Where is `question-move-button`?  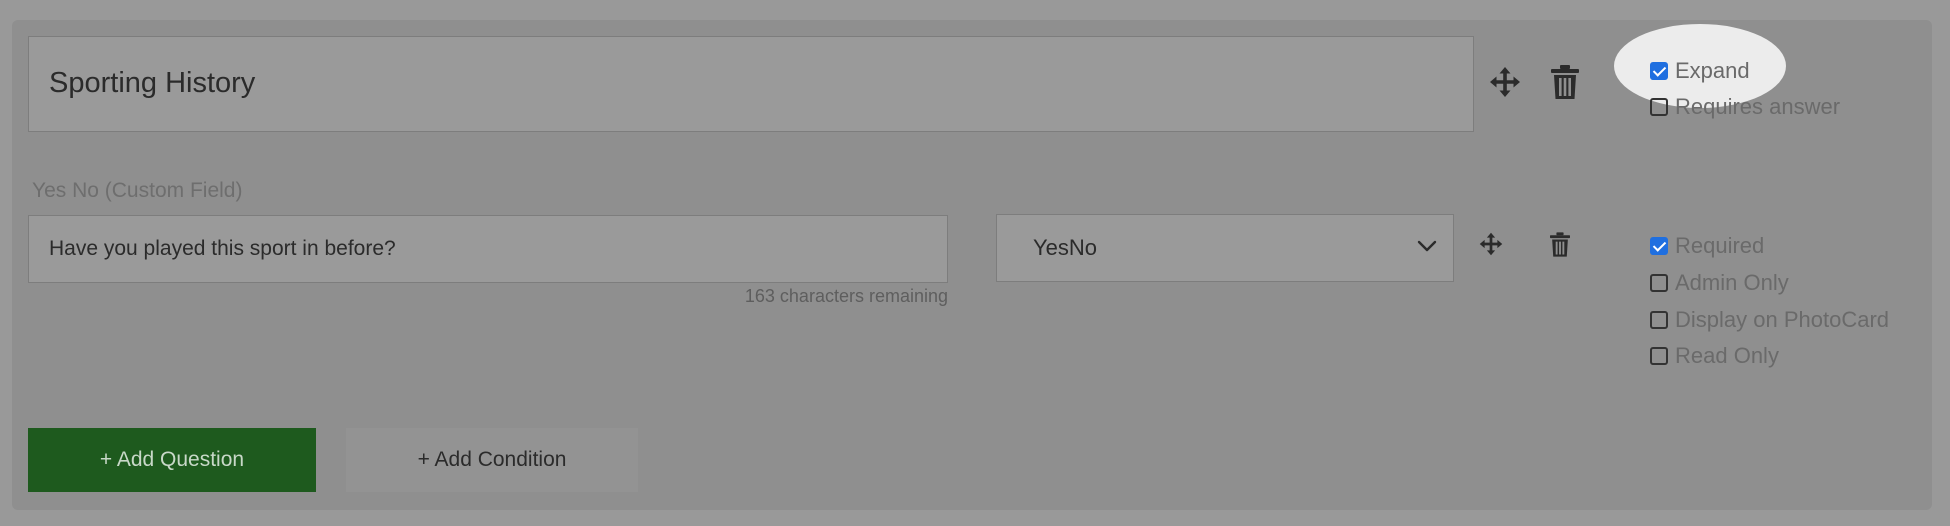
question-move-button is located at coordinates (1491, 244).